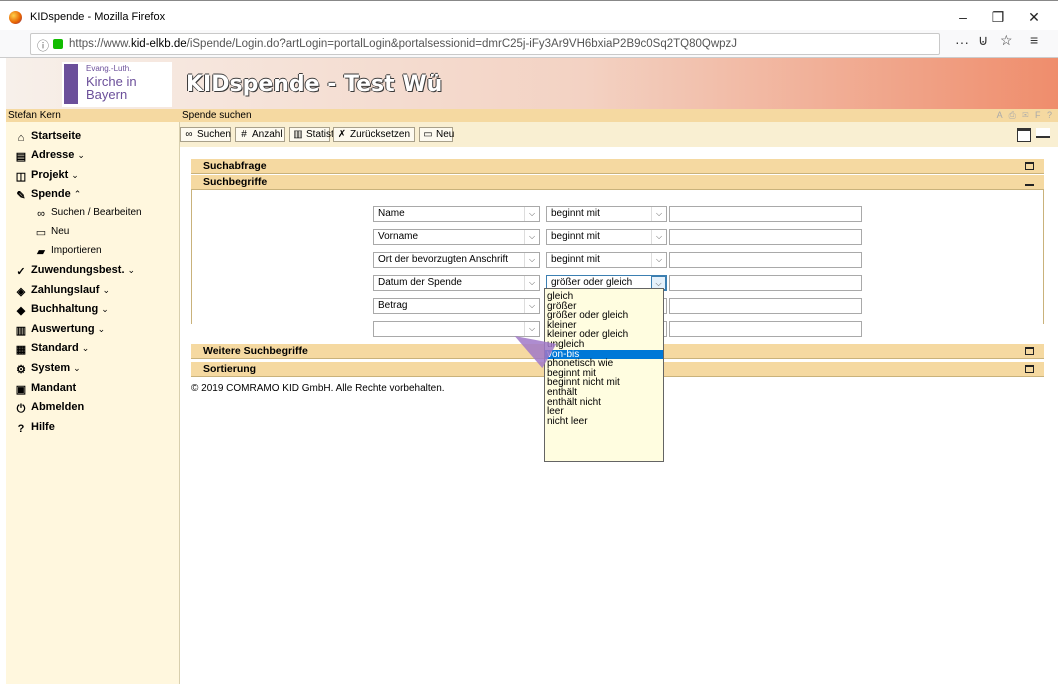 This screenshot has height=684, width=1058. I want to click on close-window-button: ✕, so click(1034, 17).